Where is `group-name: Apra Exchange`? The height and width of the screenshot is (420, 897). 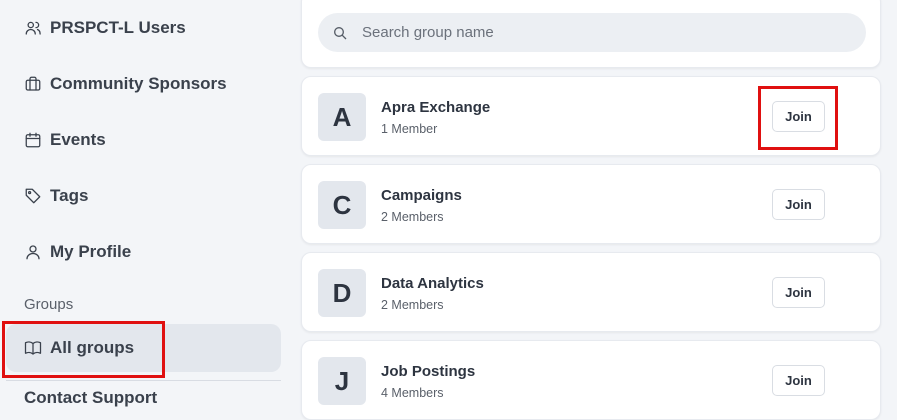 group-name: Apra Exchange is located at coordinates (435, 107).